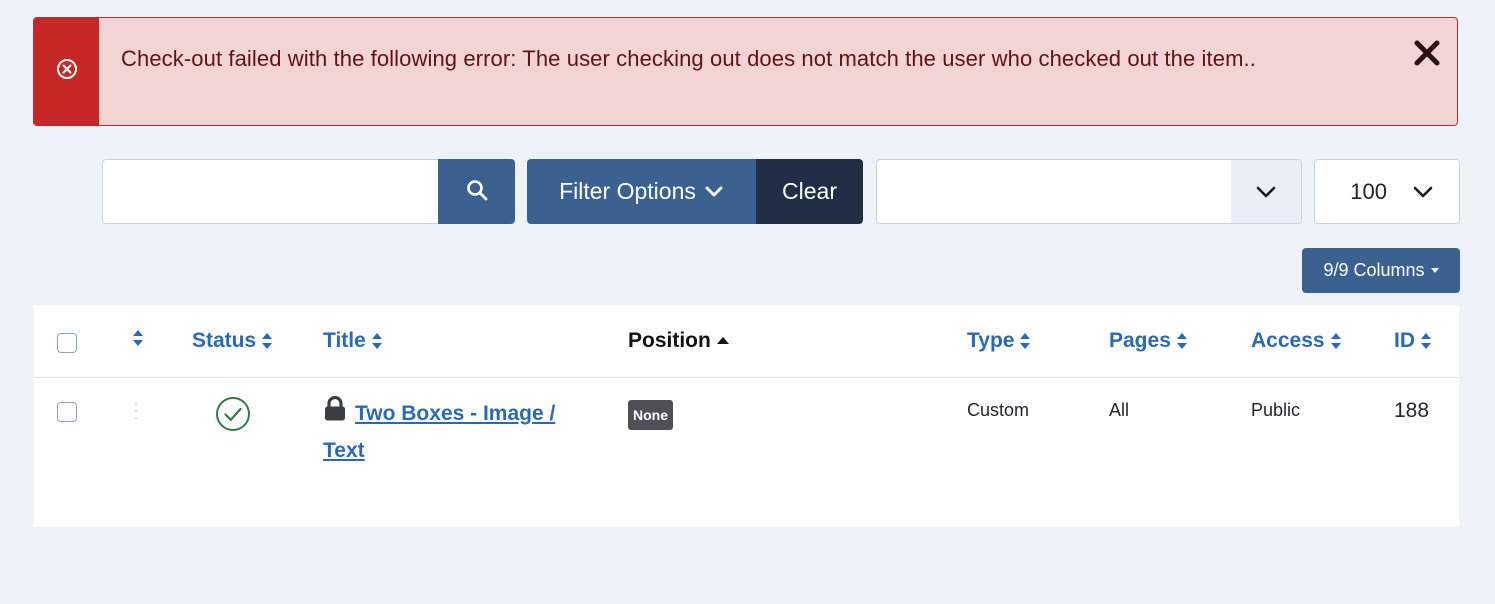  What do you see at coordinates (224, 340) in the screenshot?
I see `column-status-label: Status` at bounding box center [224, 340].